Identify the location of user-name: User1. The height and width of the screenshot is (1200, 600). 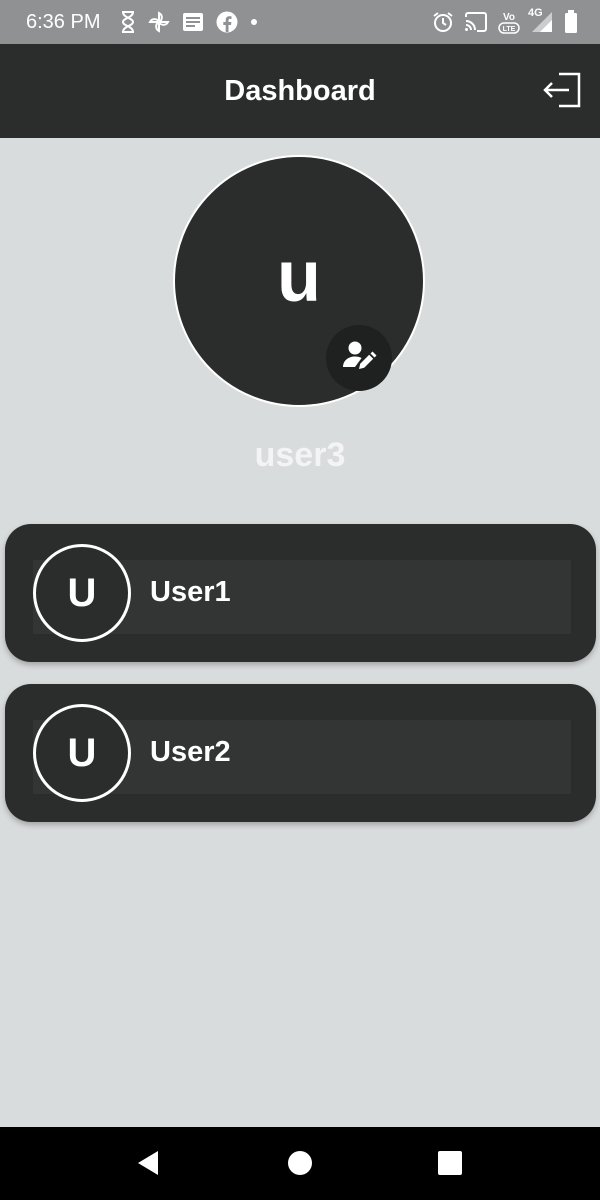
(190, 592).